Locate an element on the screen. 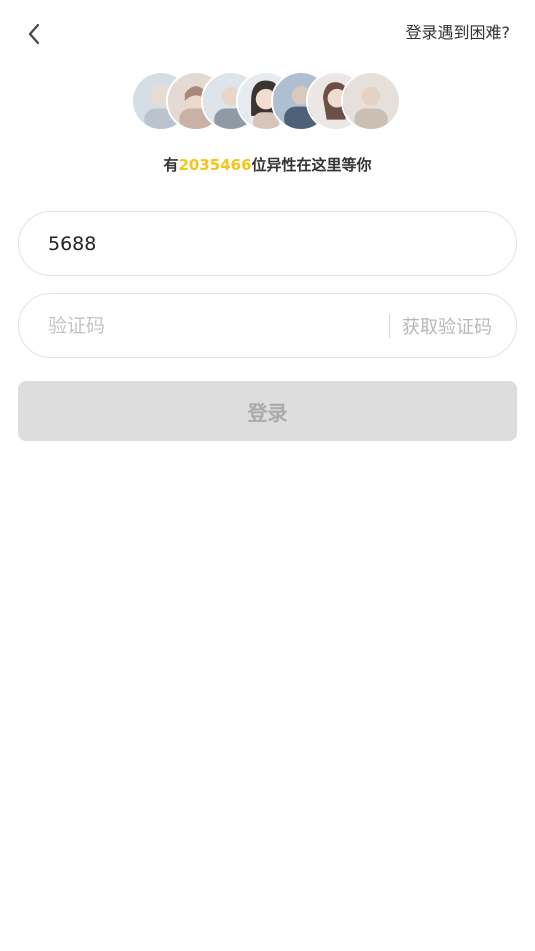 Image resolution: width=535 pixels, height=951 pixels. promo-tagline: 有2035466位异性在这里等你 is located at coordinates (267, 165).